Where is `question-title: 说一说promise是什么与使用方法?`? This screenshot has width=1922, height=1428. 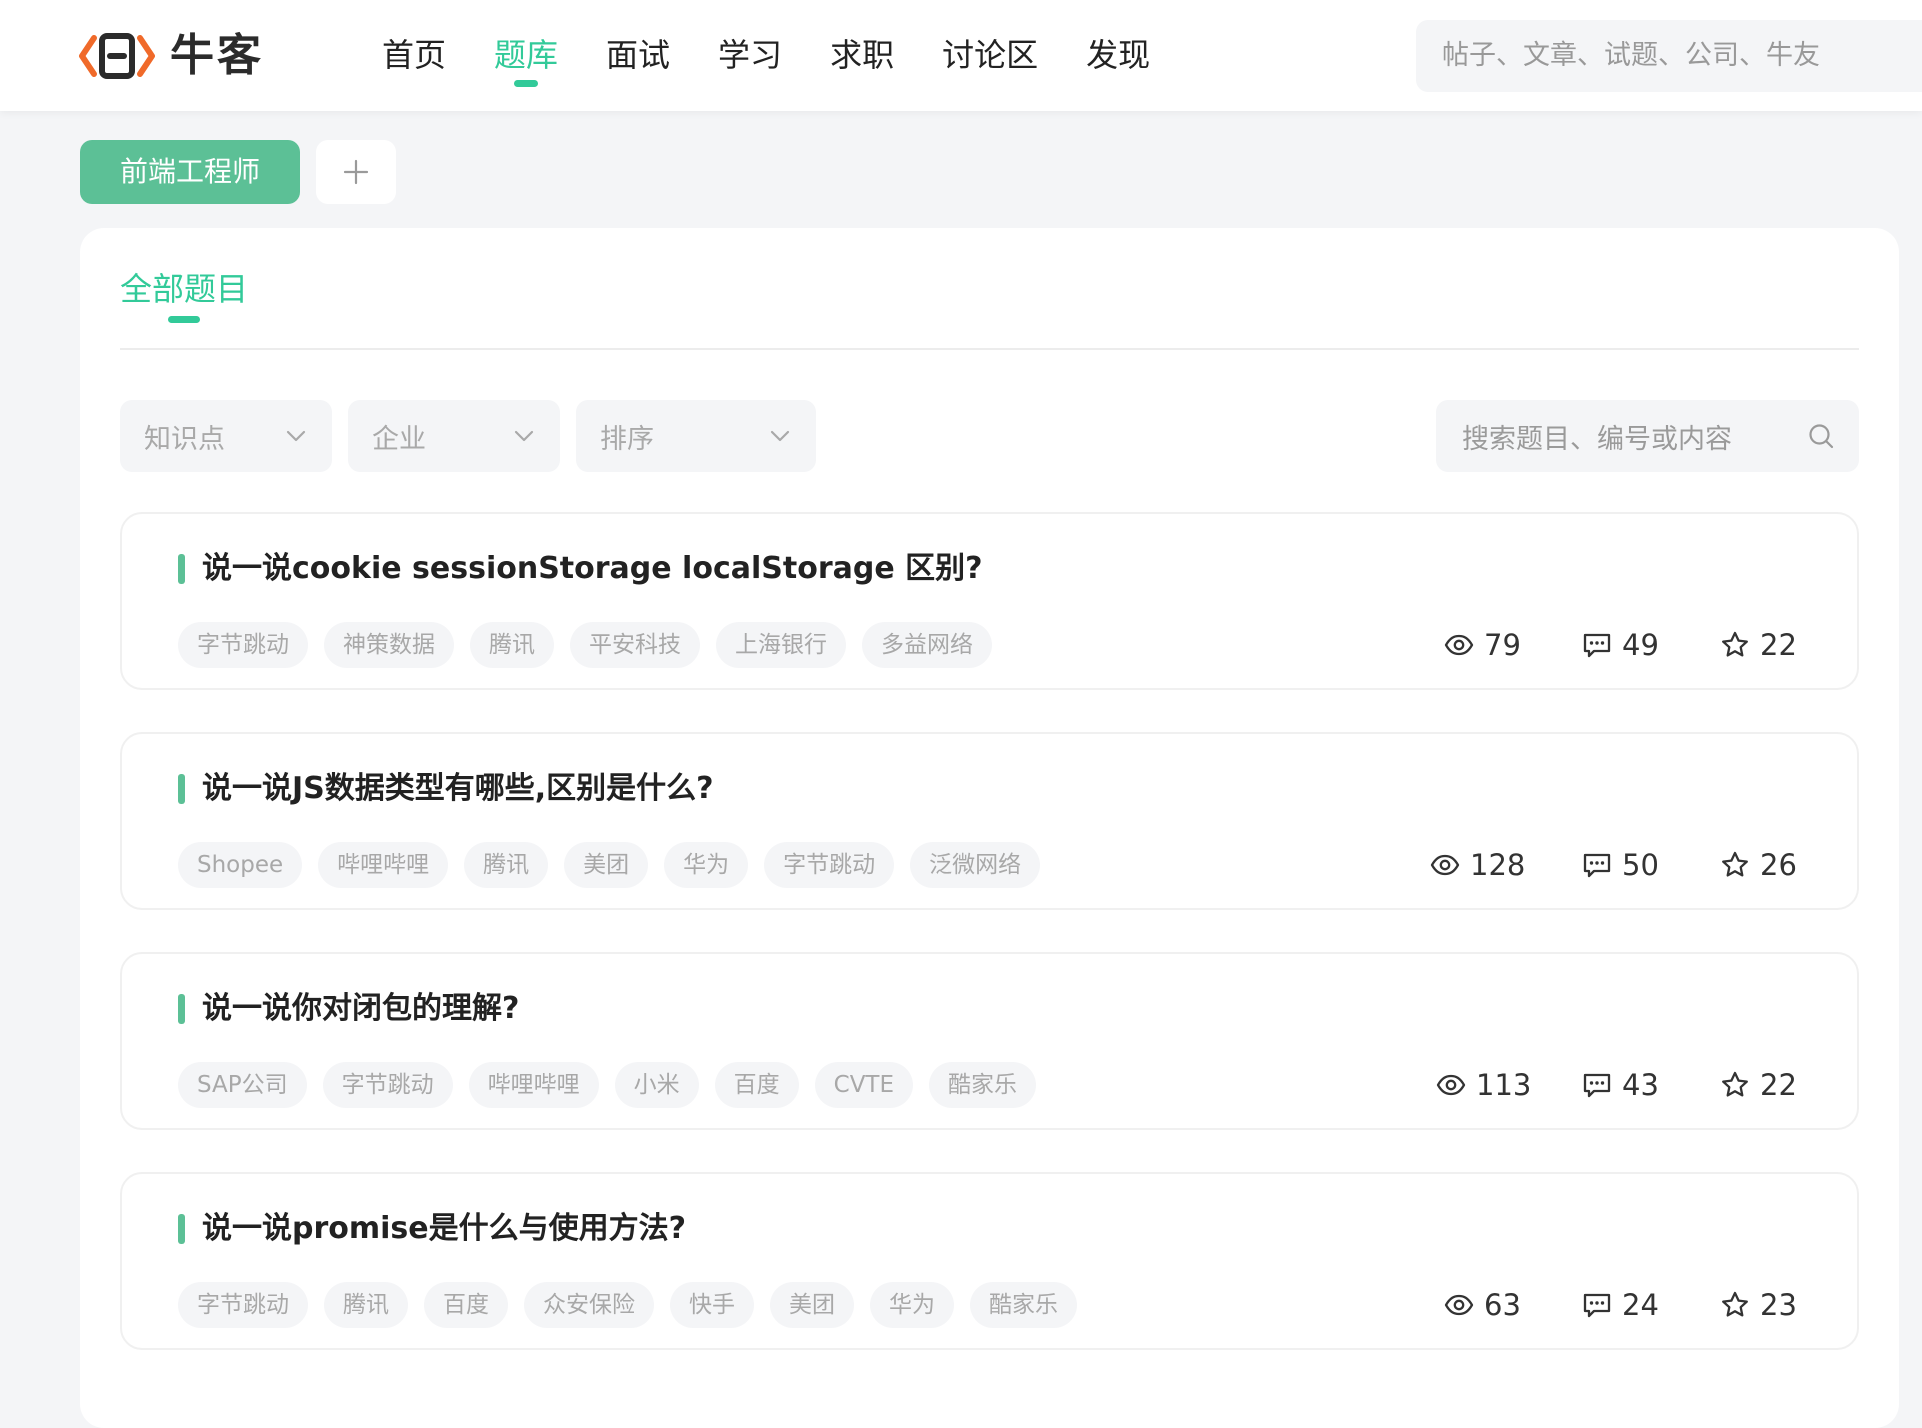 question-title: 说一说promise是什么与使用方法? is located at coordinates (444, 1229).